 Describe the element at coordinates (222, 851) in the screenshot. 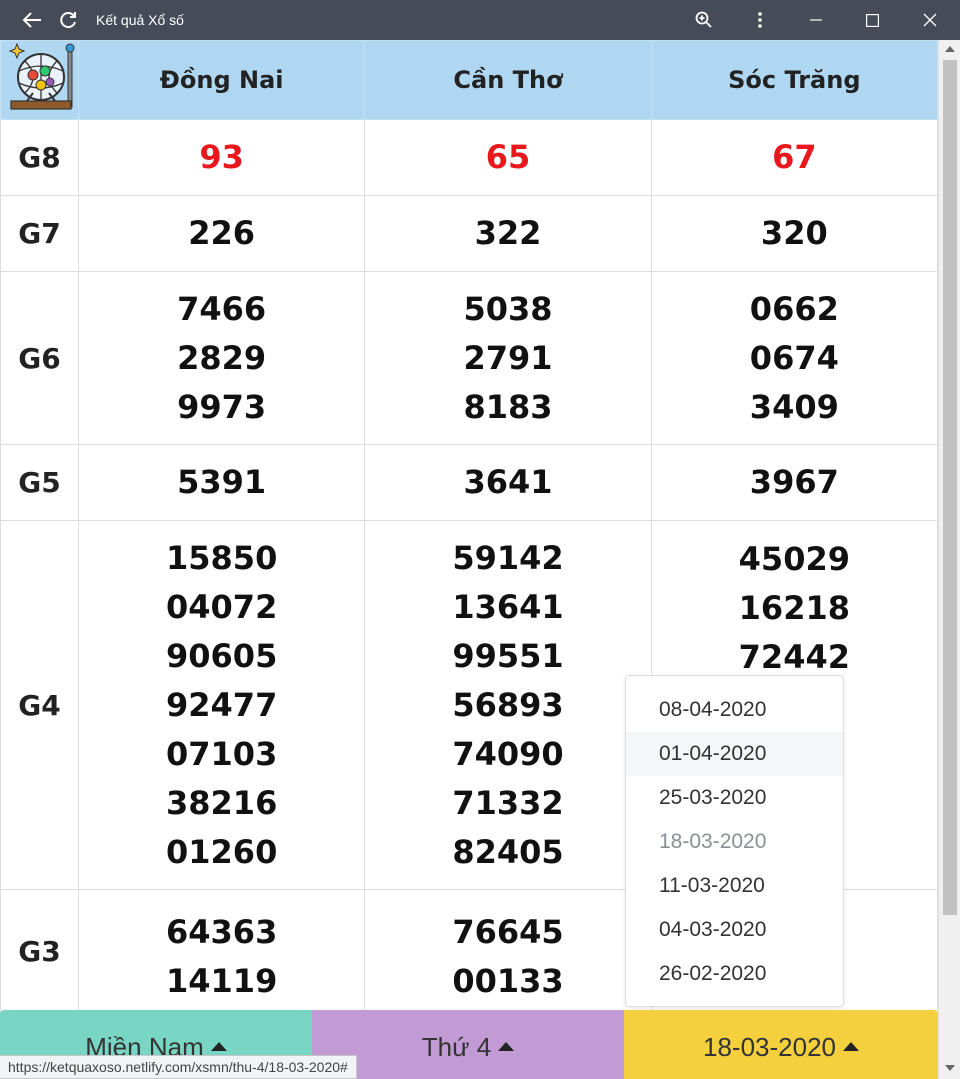

I see `result-number: 01260` at that location.